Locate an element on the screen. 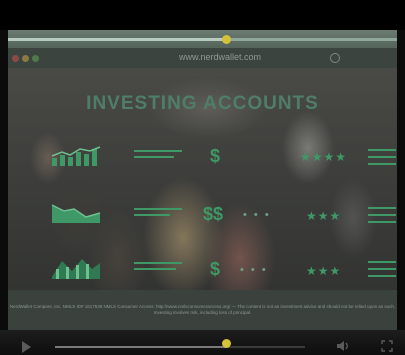 This screenshot has height=355, width=405. progress-played is located at coordinates (141, 347).